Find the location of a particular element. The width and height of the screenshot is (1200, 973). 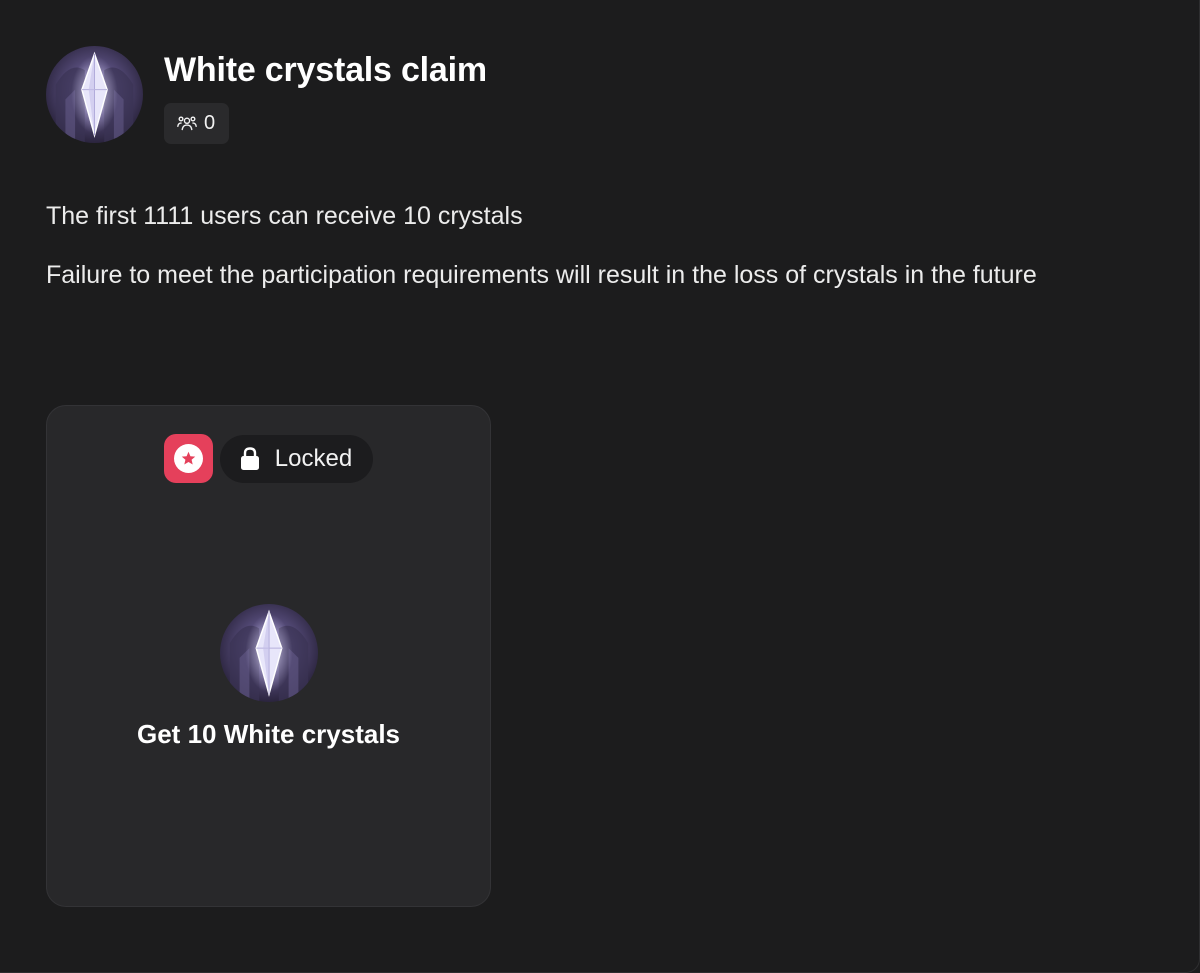

star-icon is located at coordinates (188, 458).